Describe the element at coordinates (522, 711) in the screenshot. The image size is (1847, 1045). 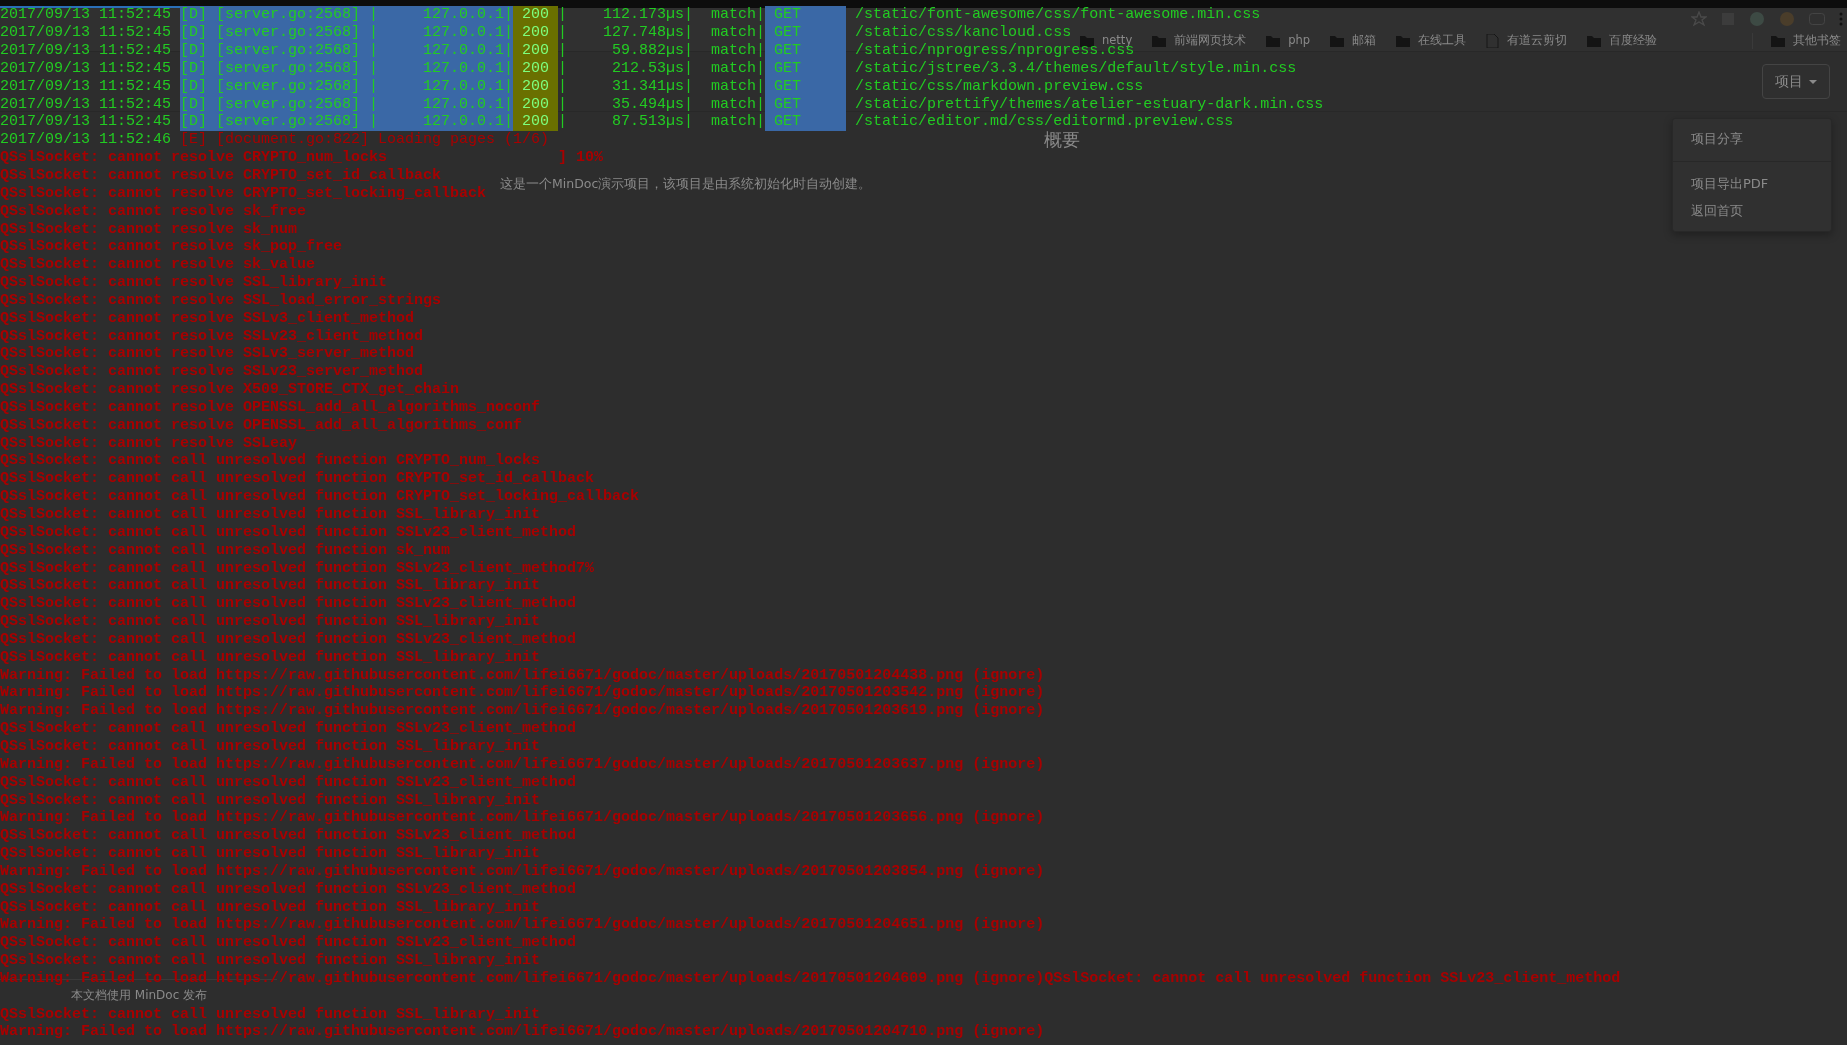
I see `error-message: Warning: Failed to load https://raw.githubusercontent.com/lifei6671/godoc/master/uploads/20170501203619.png (ignore)` at that location.